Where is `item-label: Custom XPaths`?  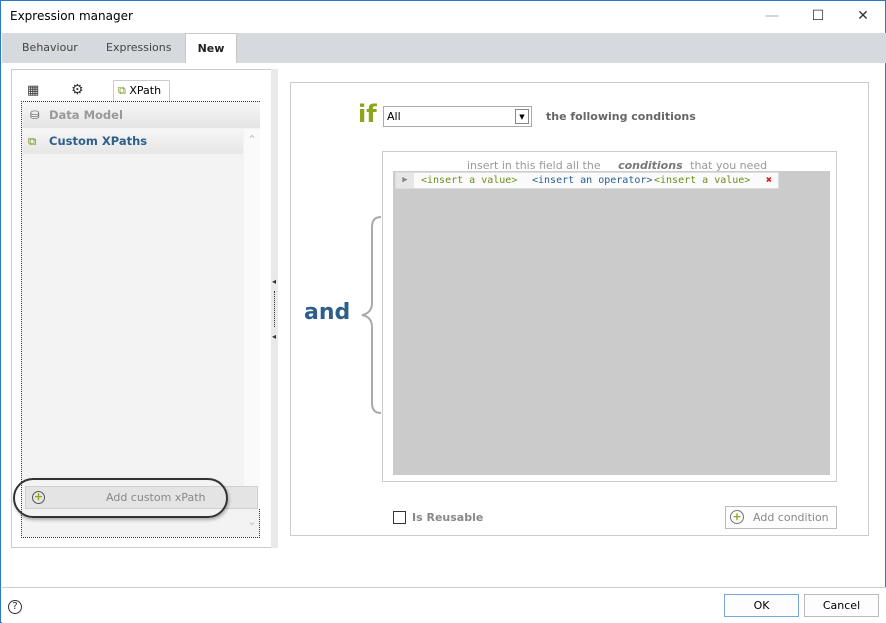
item-label: Custom XPaths is located at coordinates (98, 141).